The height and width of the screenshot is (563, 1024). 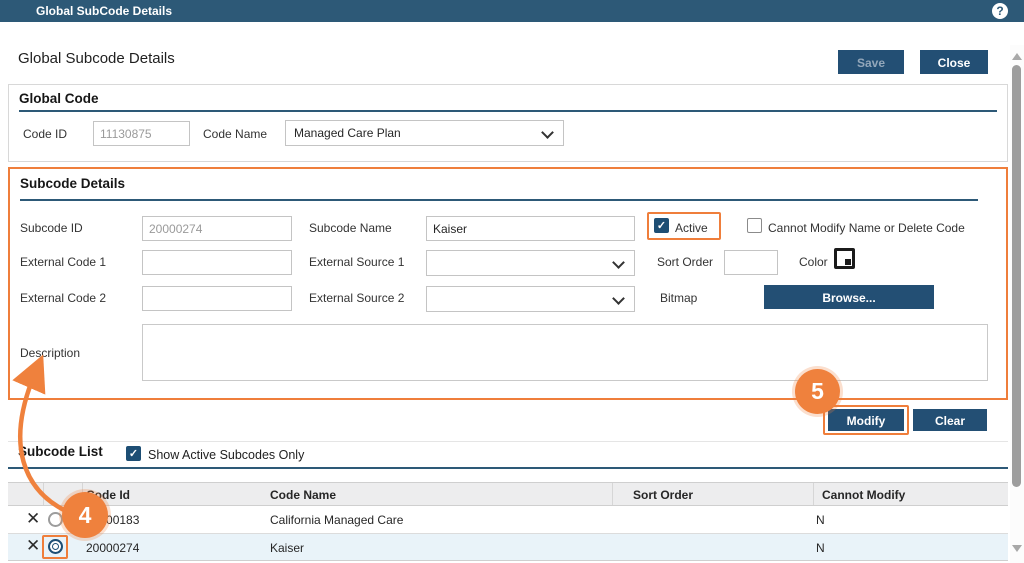 I want to click on code-name-select: Managed Care Plan, so click(x=424, y=133).